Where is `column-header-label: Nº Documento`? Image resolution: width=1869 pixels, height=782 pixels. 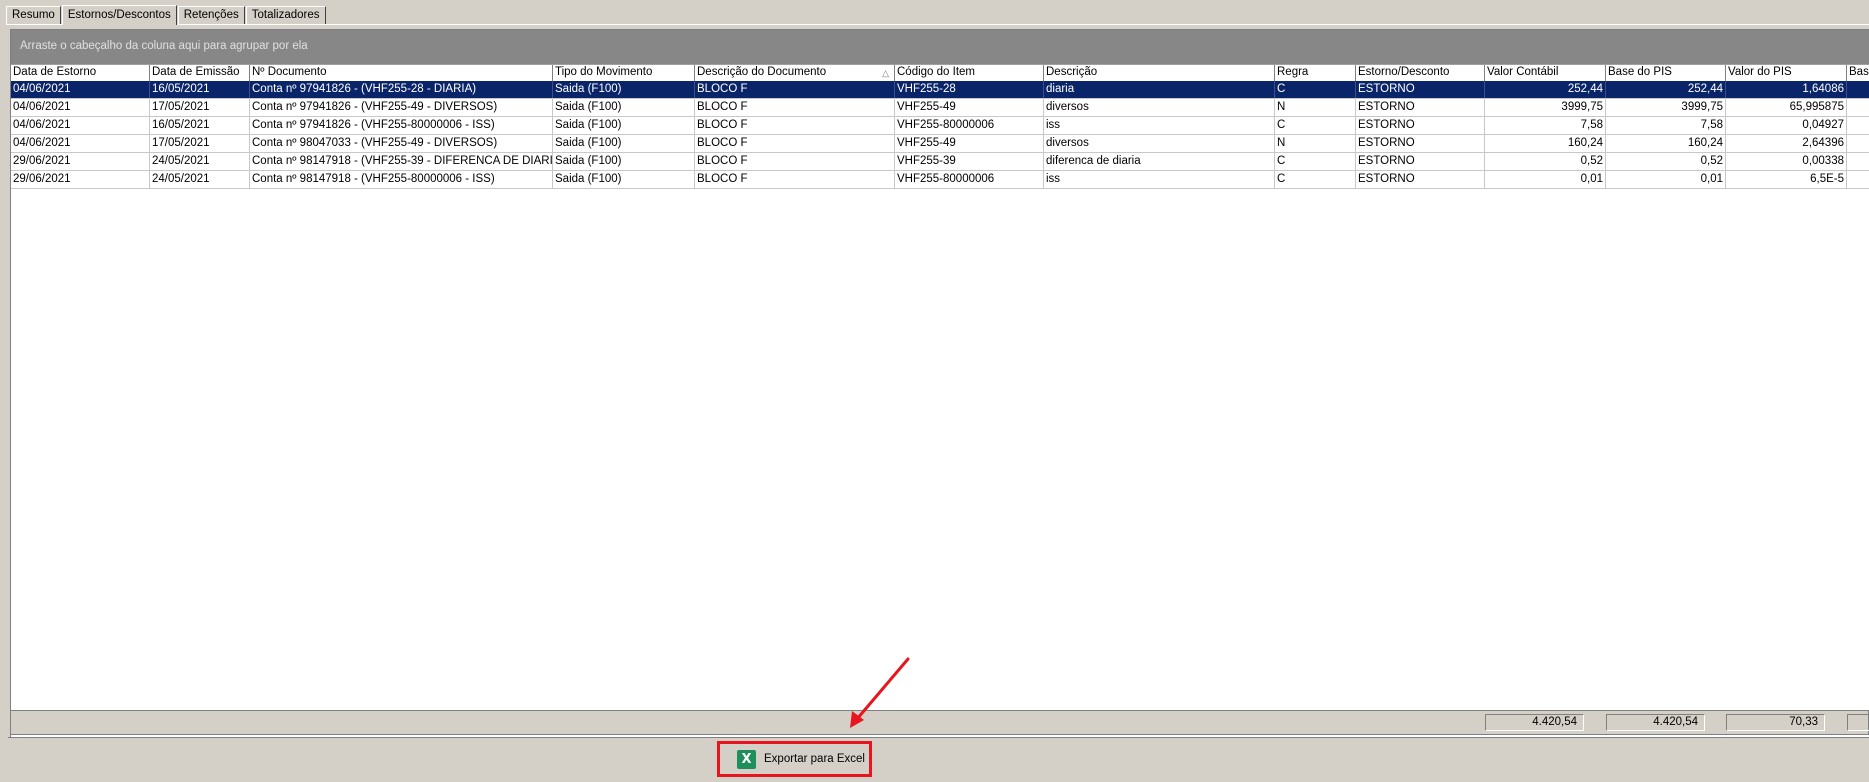 column-header-label: Nº Documento is located at coordinates (289, 72).